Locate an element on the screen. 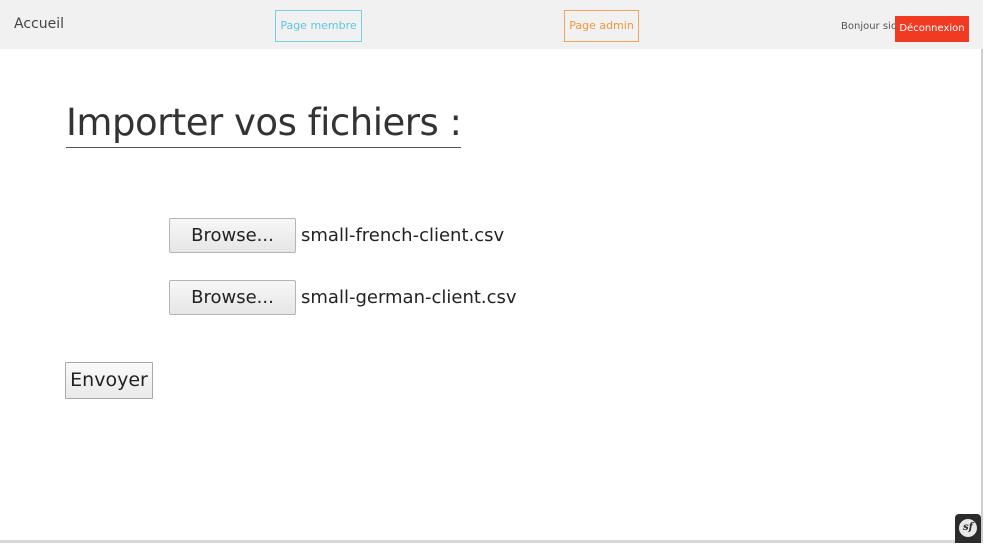 The height and width of the screenshot is (546, 985). member-page-link: Page membre is located at coordinates (318, 26).